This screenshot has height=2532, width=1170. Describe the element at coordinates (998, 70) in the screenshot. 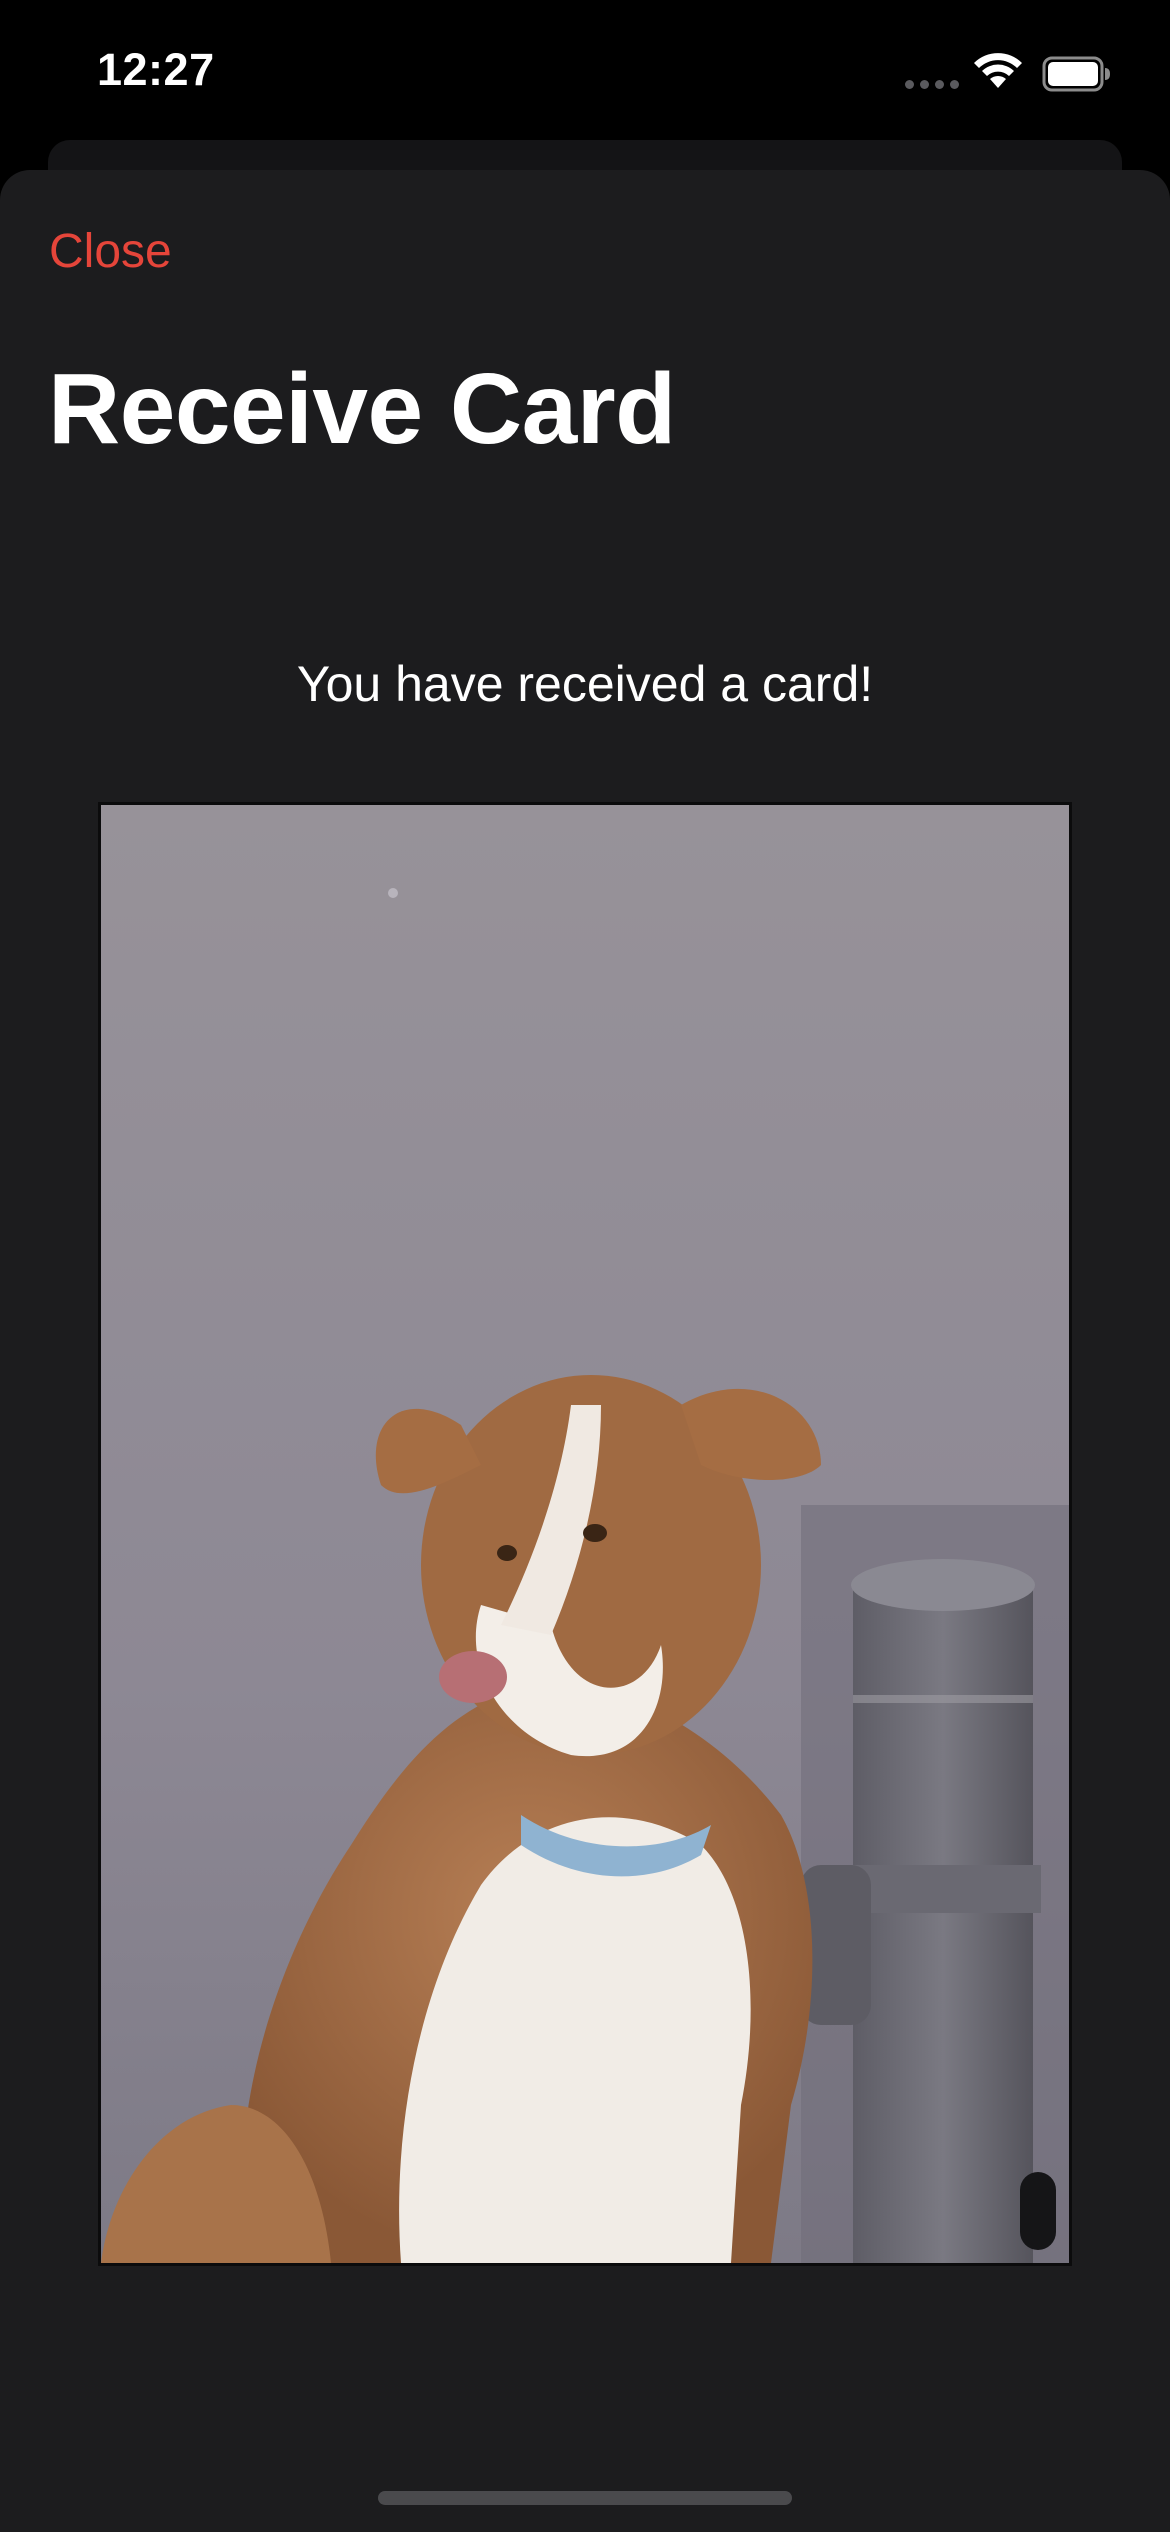

I see `wifi-icon` at that location.